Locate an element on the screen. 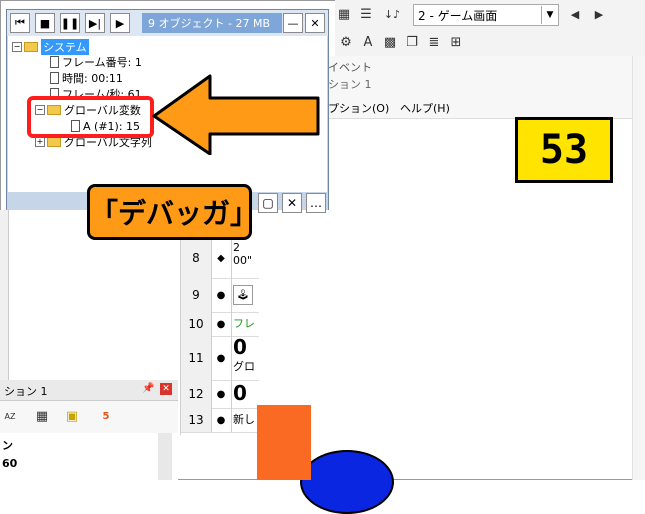  tree-node-time: 時間: 00:11 is located at coordinates (86, 78).